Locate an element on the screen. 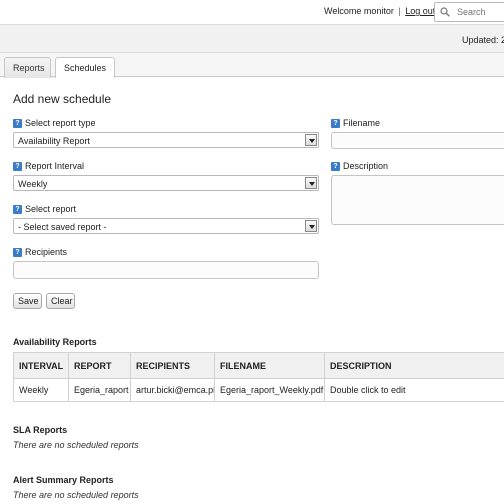  save-button: Save is located at coordinates (27, 301).